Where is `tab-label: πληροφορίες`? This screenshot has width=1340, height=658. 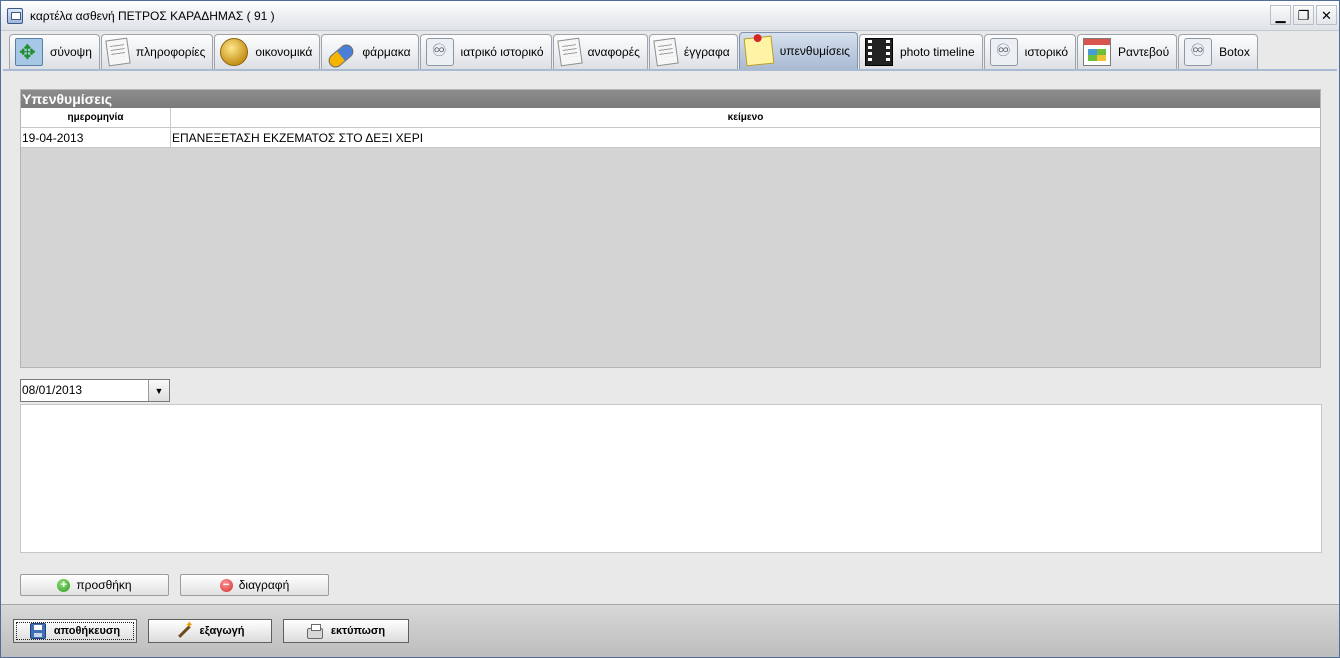
tab-label: πληροφορίες is located at coordinates (170, 52).